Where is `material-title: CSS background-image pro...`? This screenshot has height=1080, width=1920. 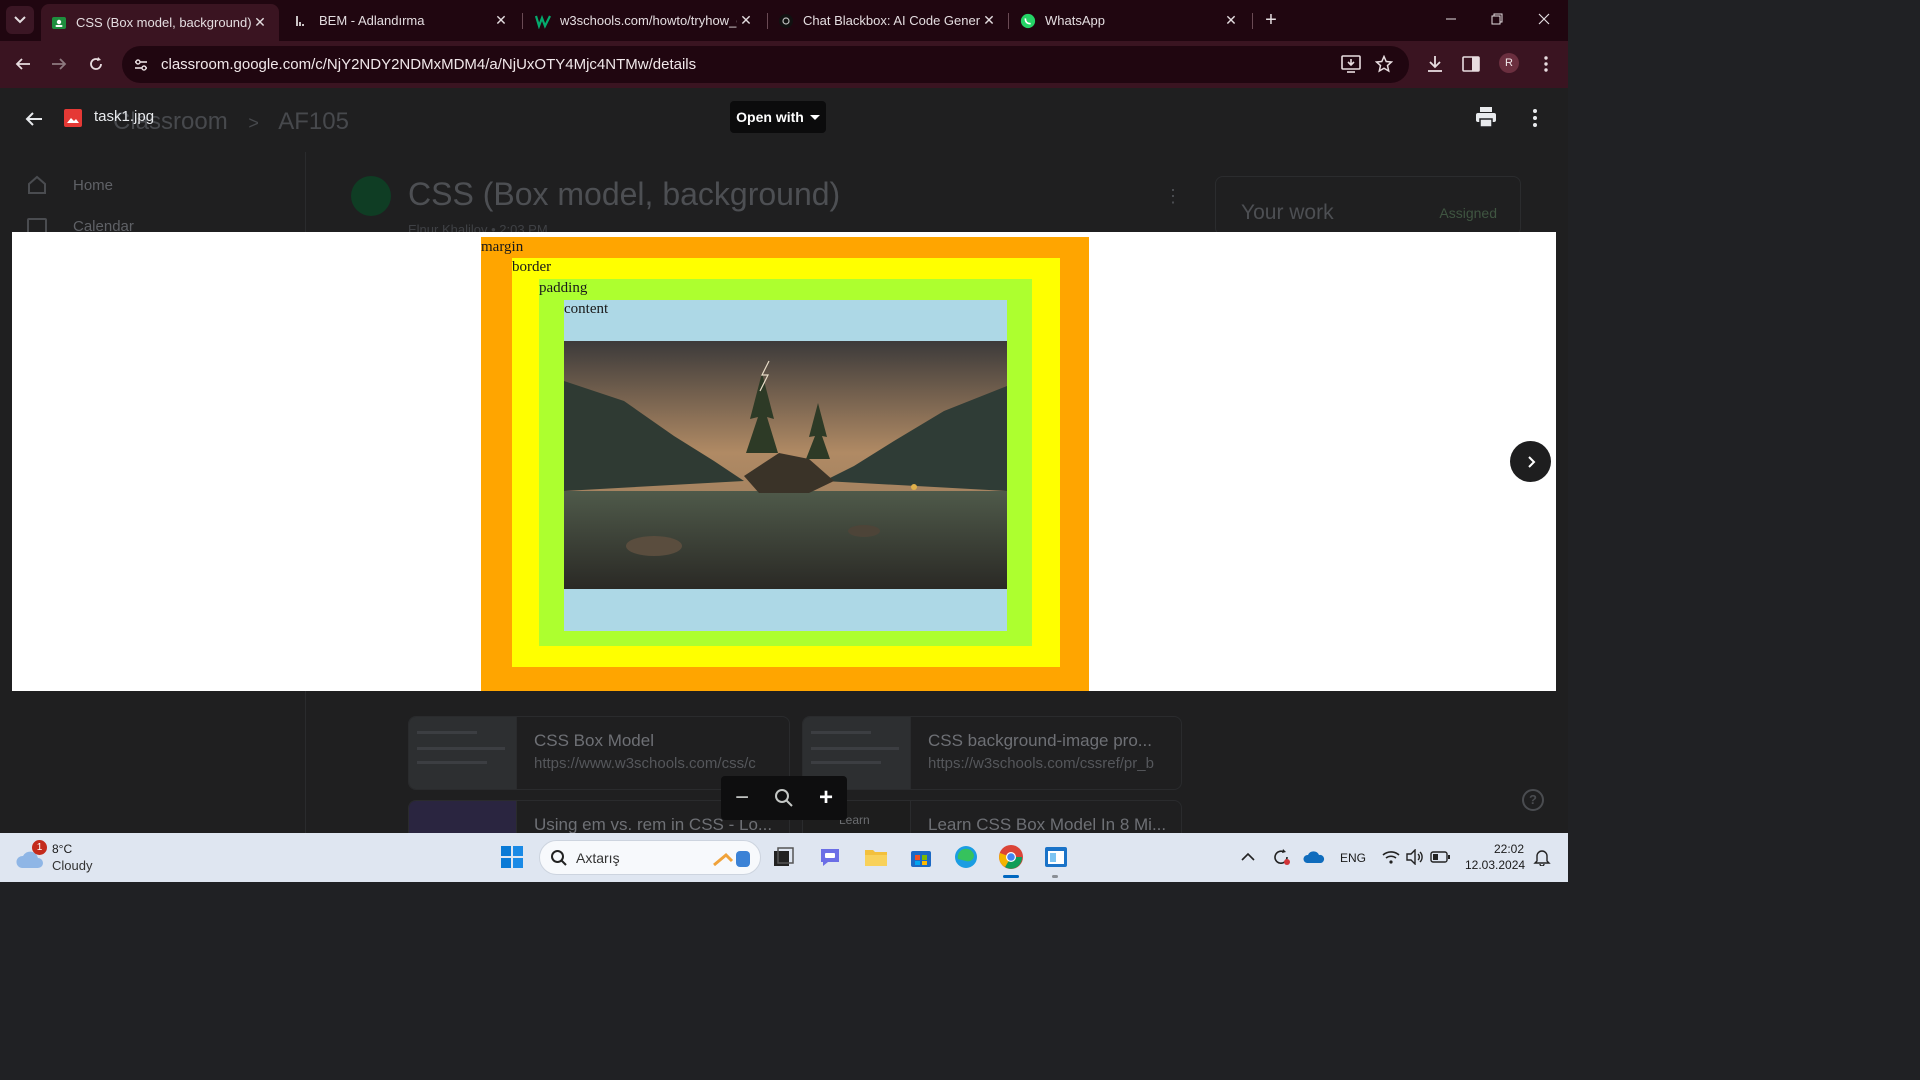
material-title: CSS background-image pro... is located at coordinates (1040, 740).